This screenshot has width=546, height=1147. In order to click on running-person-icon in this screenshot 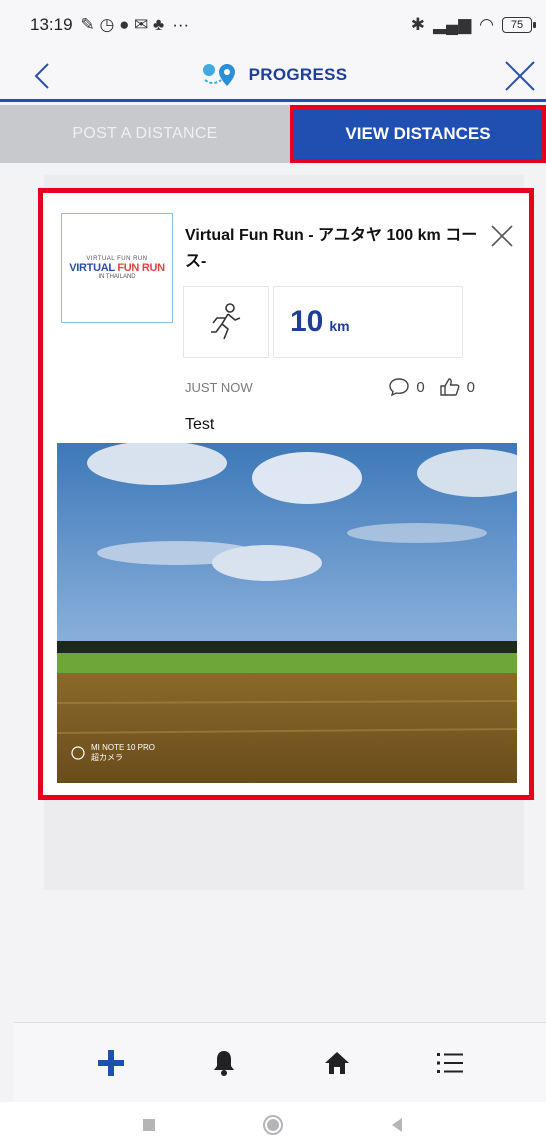, I will do `click(226, 321)`.